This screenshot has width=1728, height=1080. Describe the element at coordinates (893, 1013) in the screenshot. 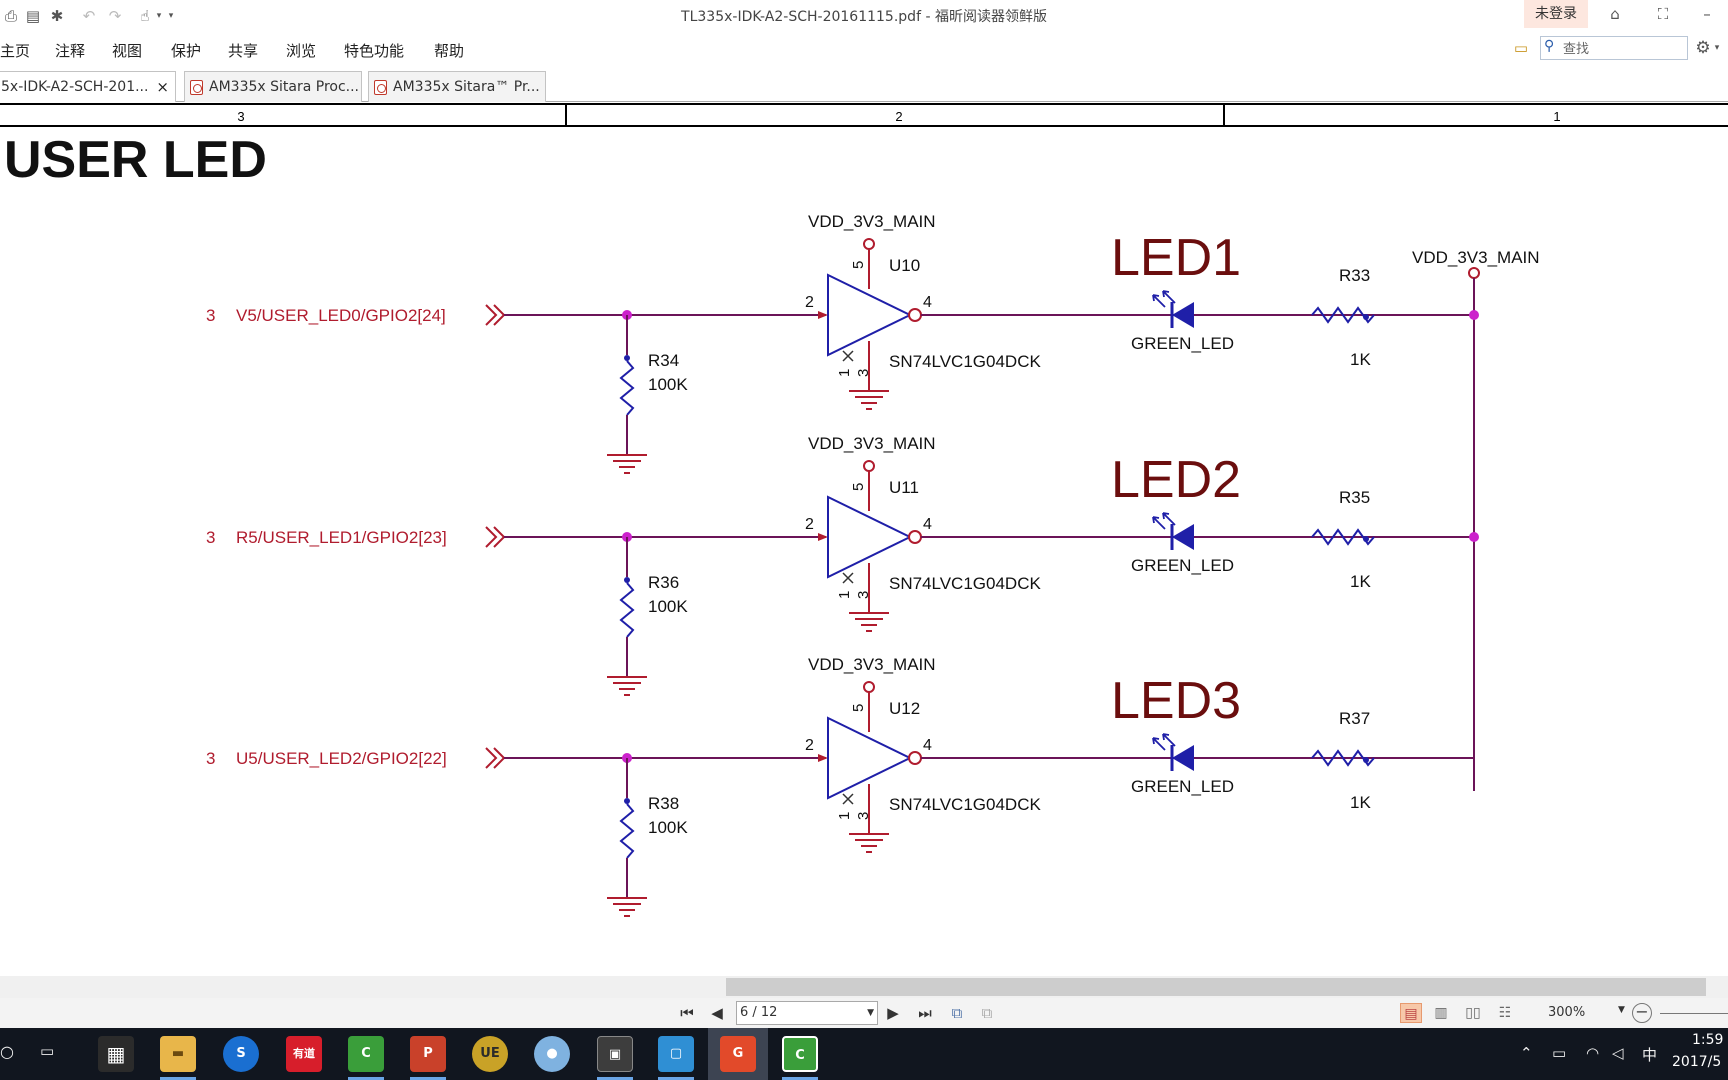

I see `next-page-icon: ▶` at that location.